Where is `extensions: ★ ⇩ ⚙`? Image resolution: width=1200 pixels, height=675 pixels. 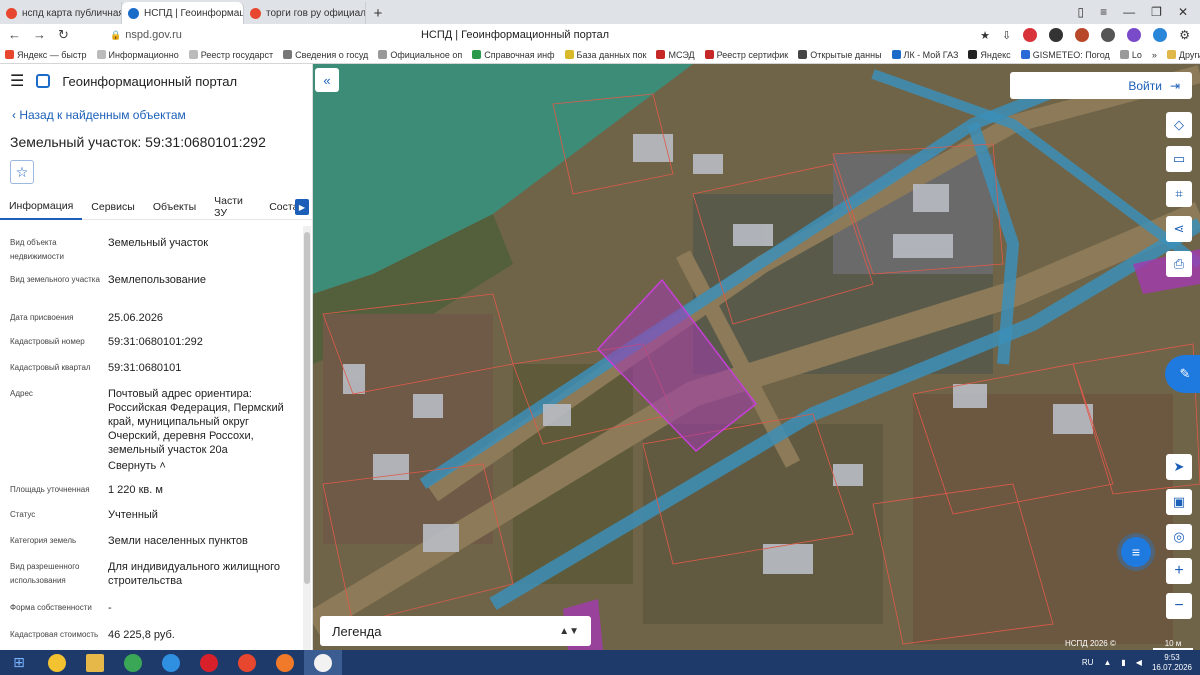
extensions: ★ ⇩ ⚙ is located at coordinates (1090, 35).